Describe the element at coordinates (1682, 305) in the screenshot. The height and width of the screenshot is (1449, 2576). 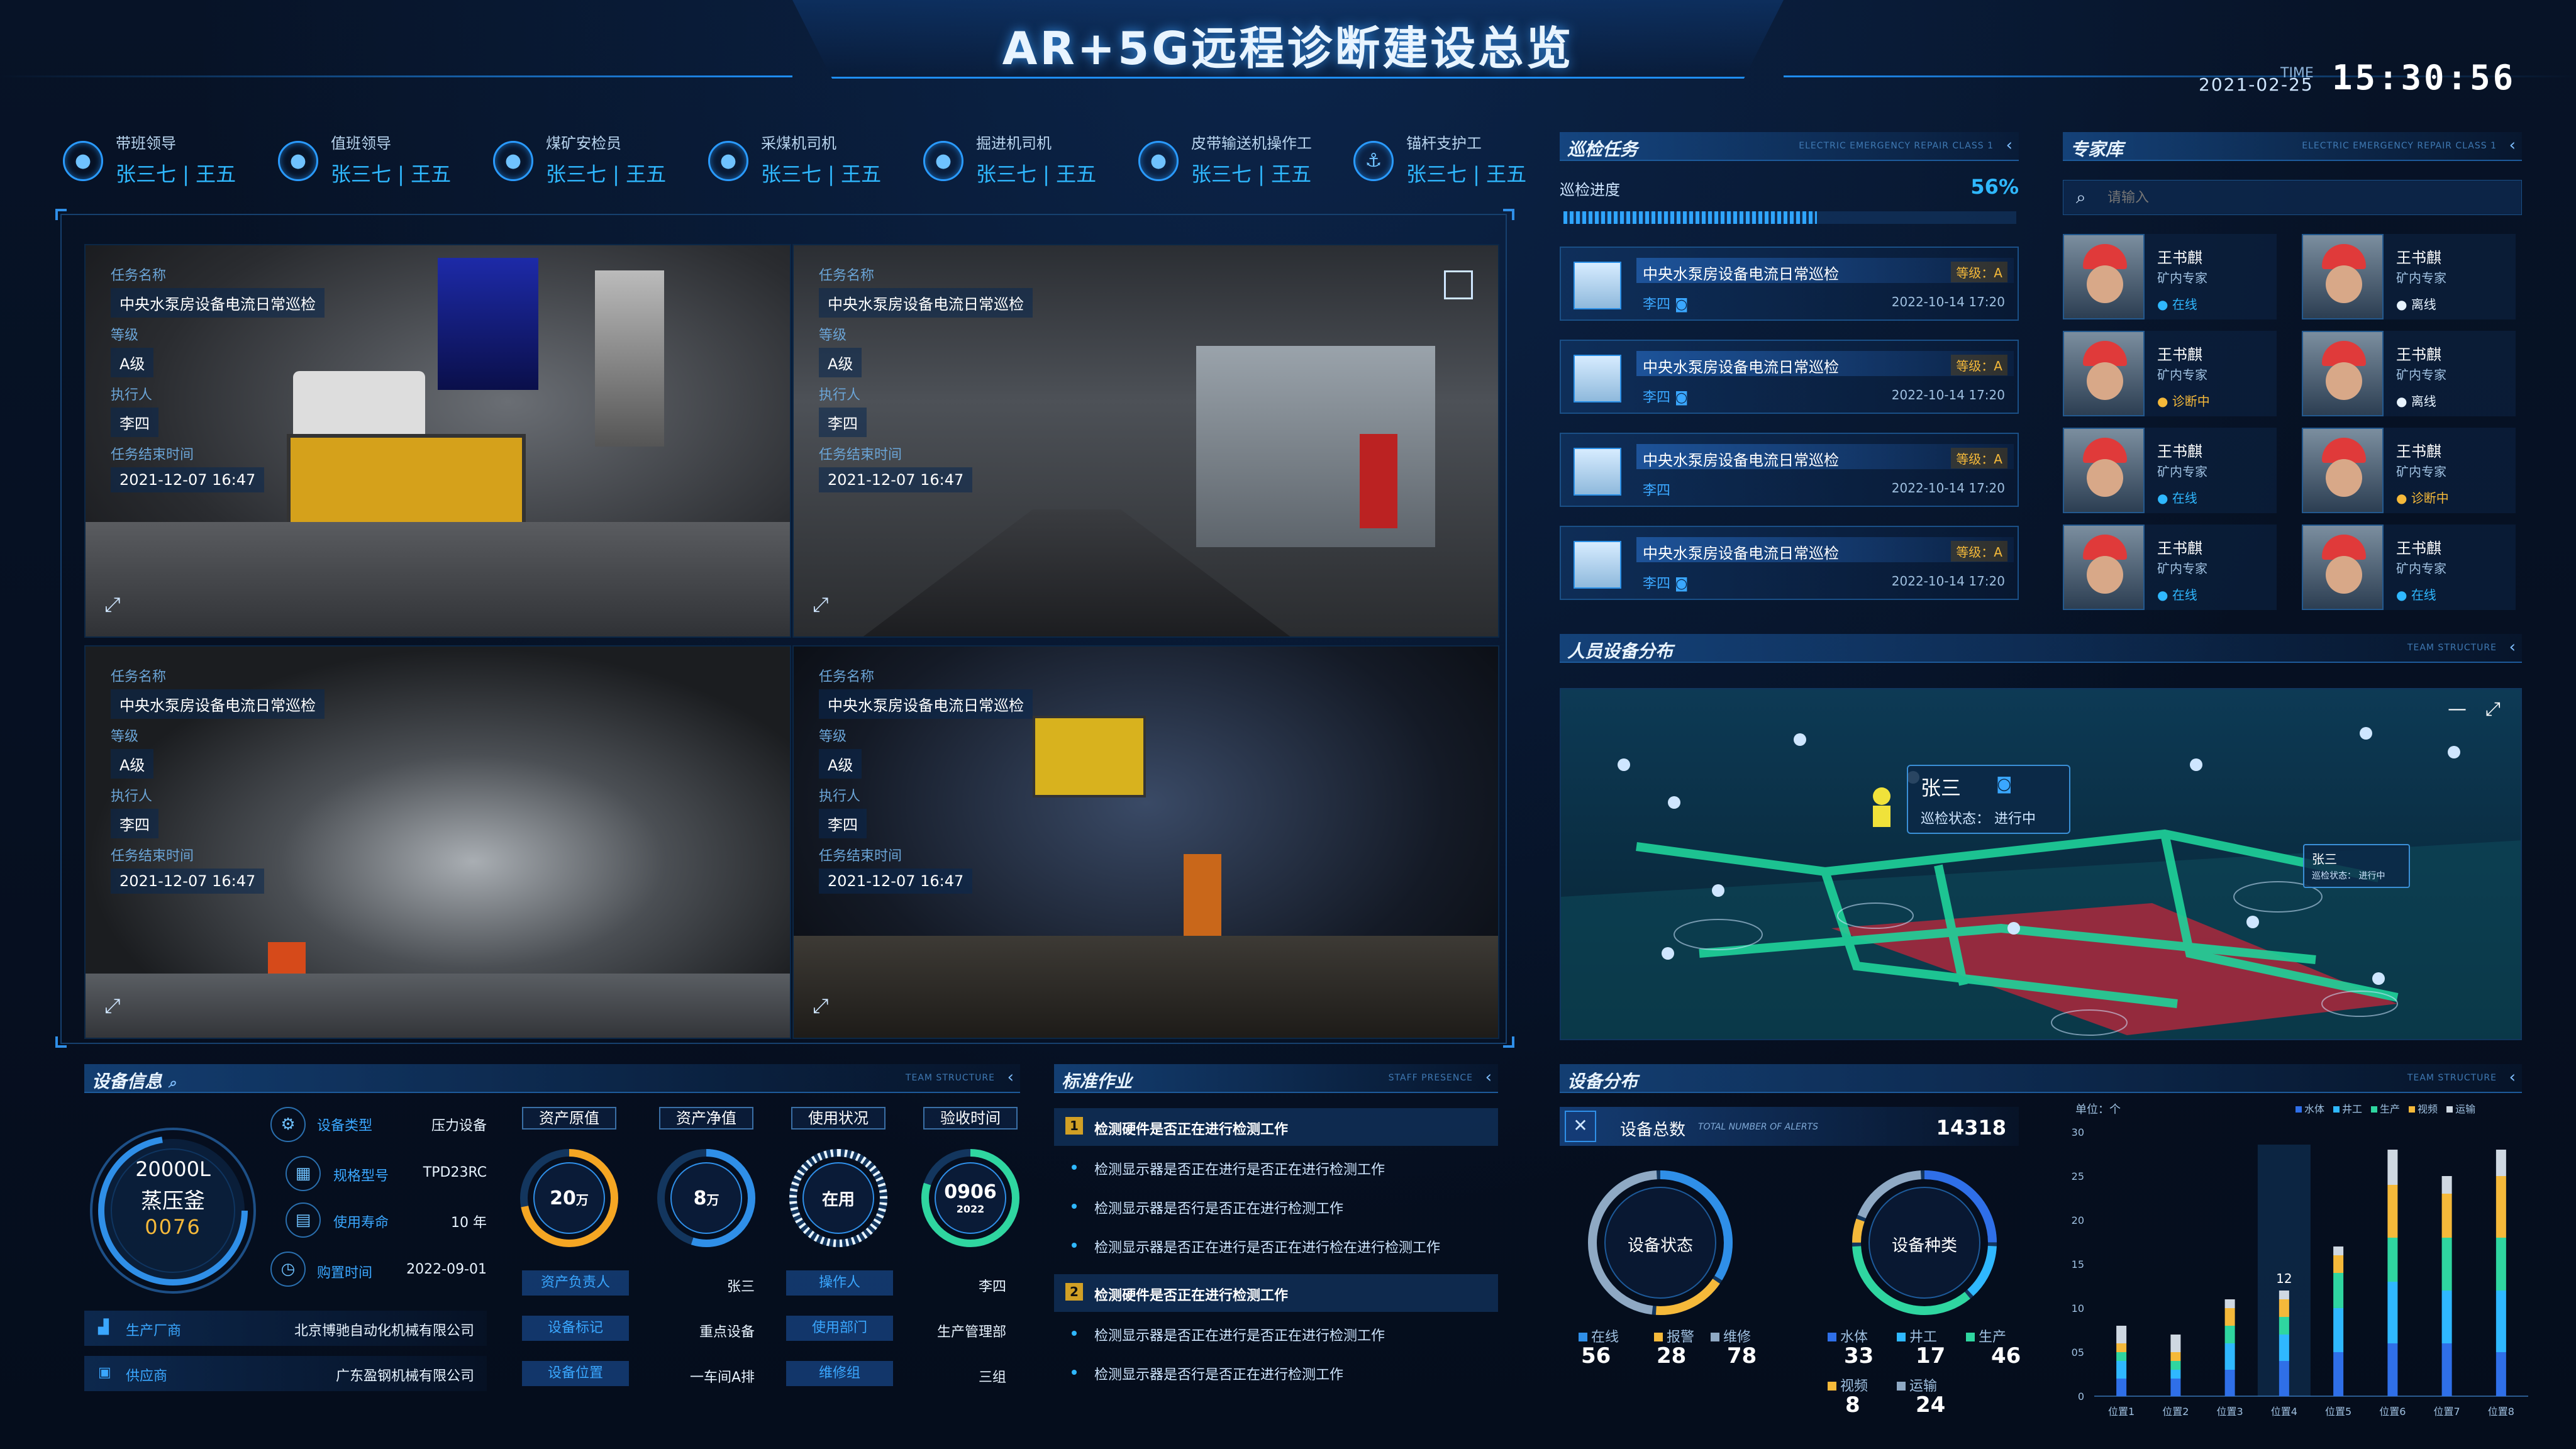
I see `vr-glasses-icon: ◙` at that location.